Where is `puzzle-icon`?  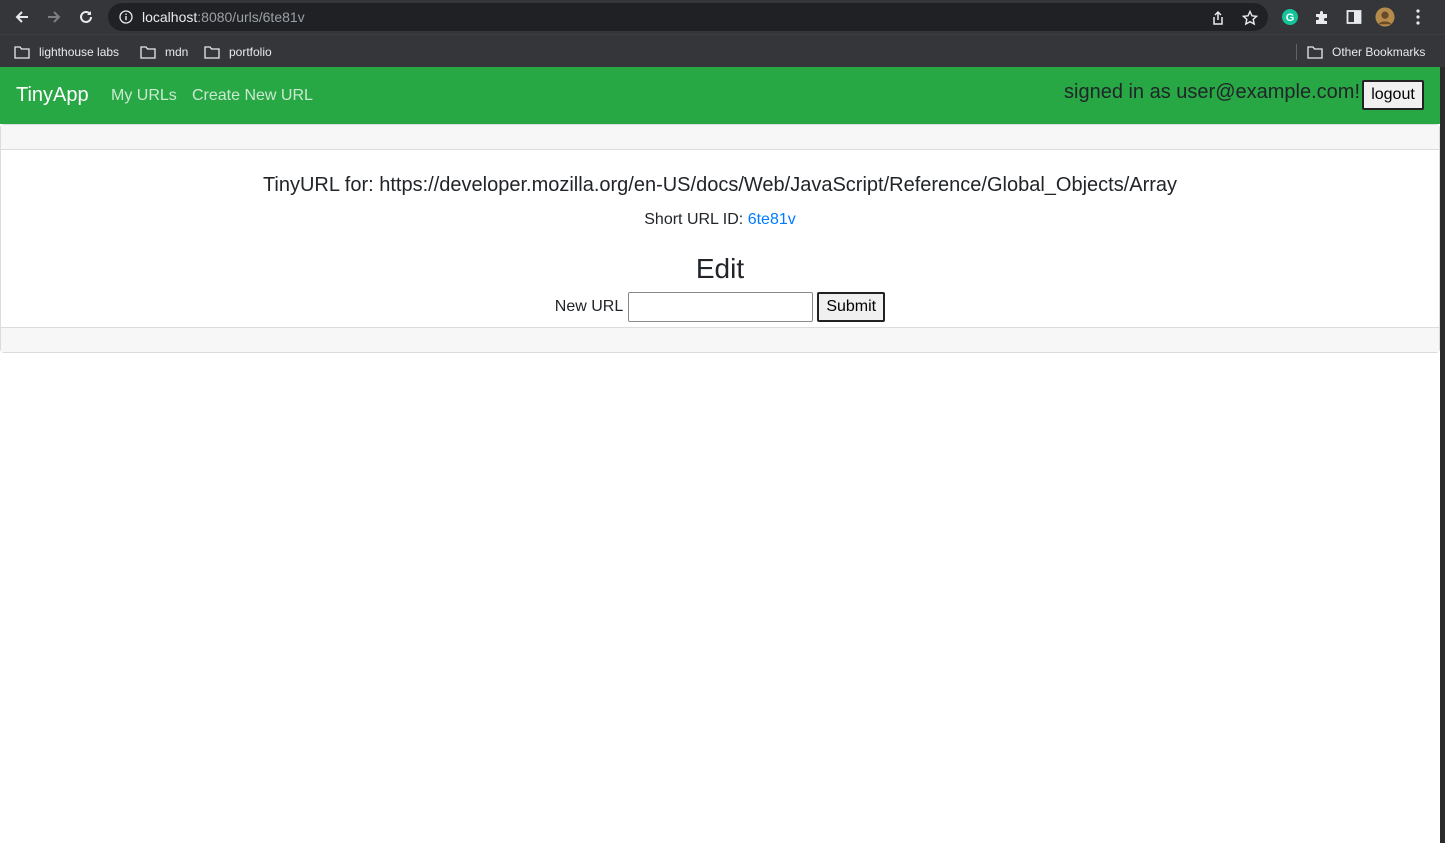 puzzle-icon is located at coordinates (1321, 17).